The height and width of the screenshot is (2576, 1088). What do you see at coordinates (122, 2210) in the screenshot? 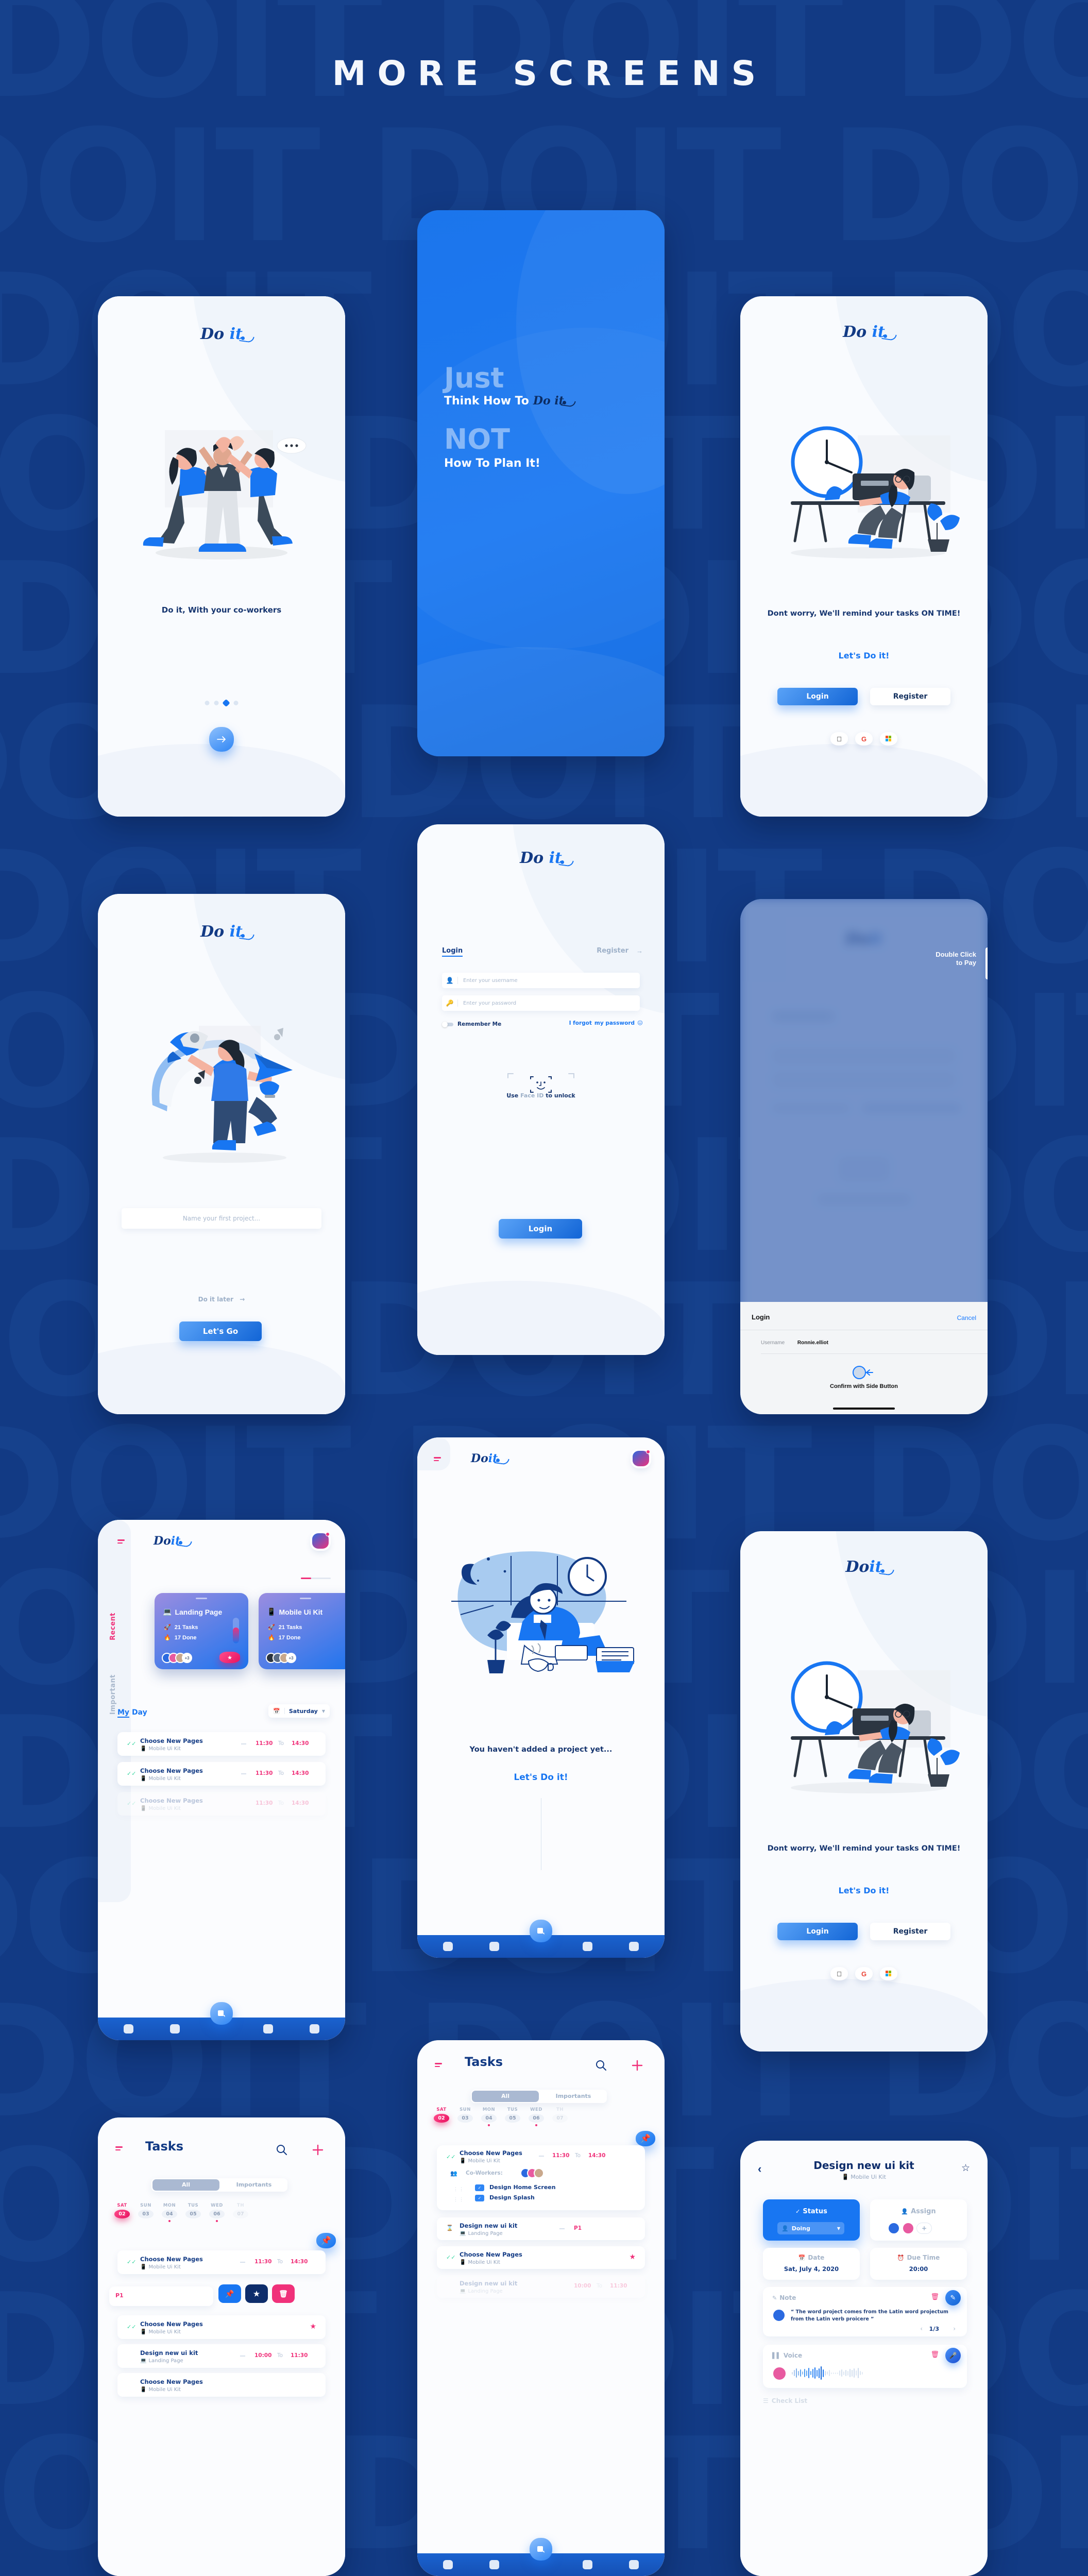
I see `day-cell: SAT 02` at bounding box center [122, 2210].